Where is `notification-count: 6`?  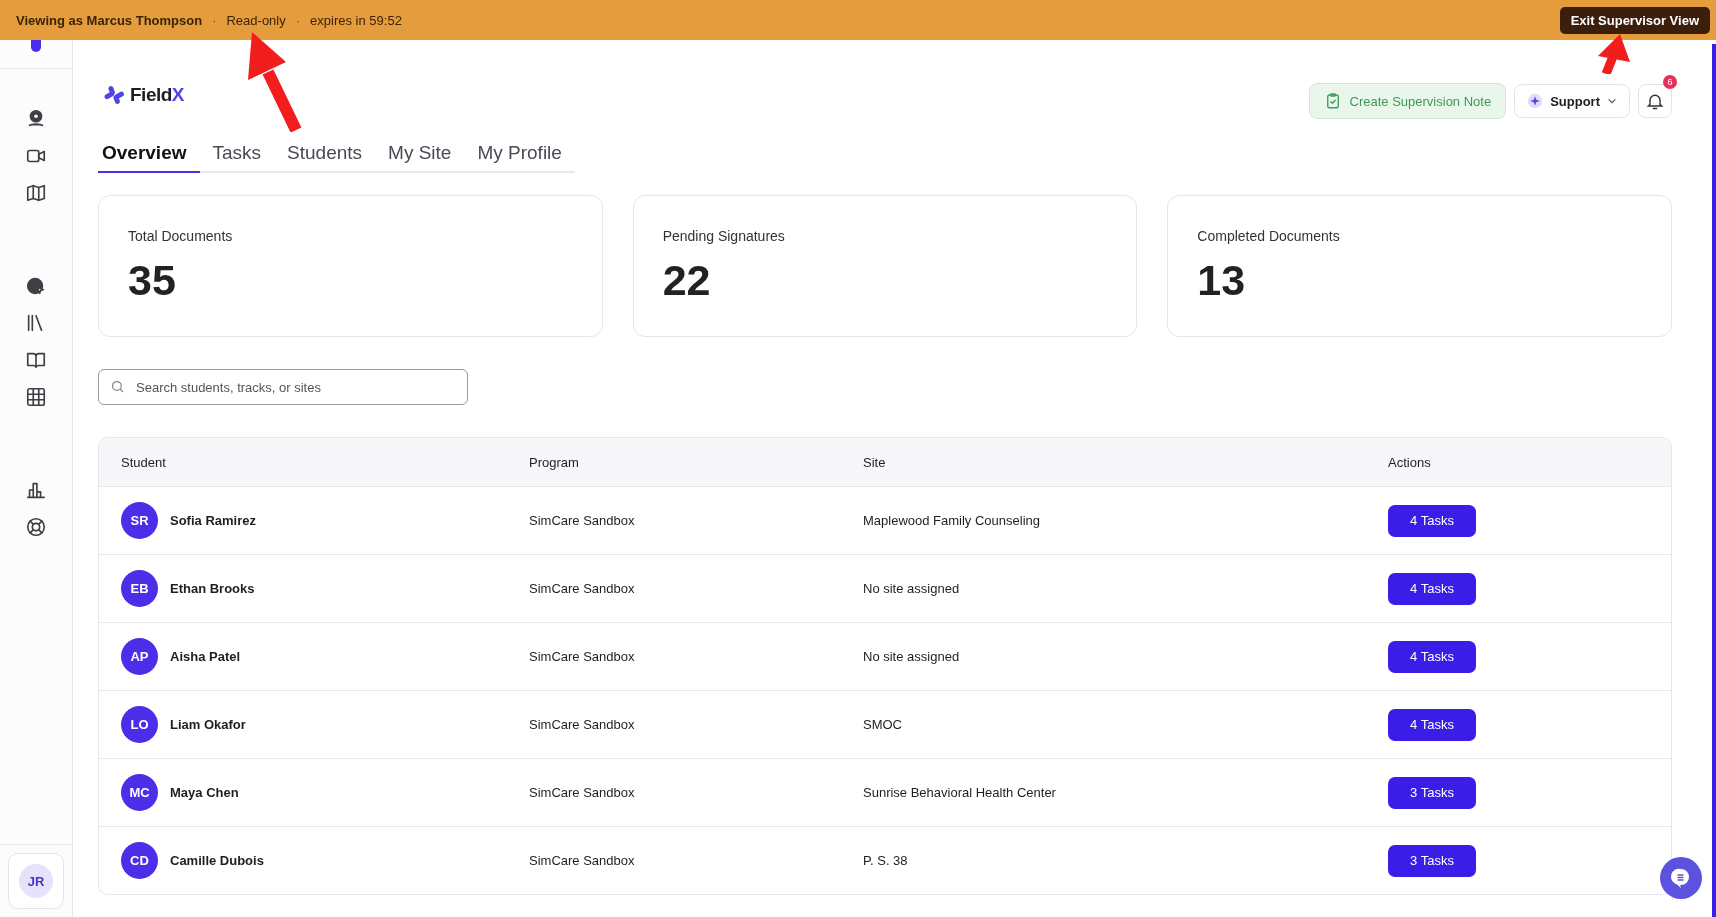 notification-count: 6 is located at coordinates (1670, 82).